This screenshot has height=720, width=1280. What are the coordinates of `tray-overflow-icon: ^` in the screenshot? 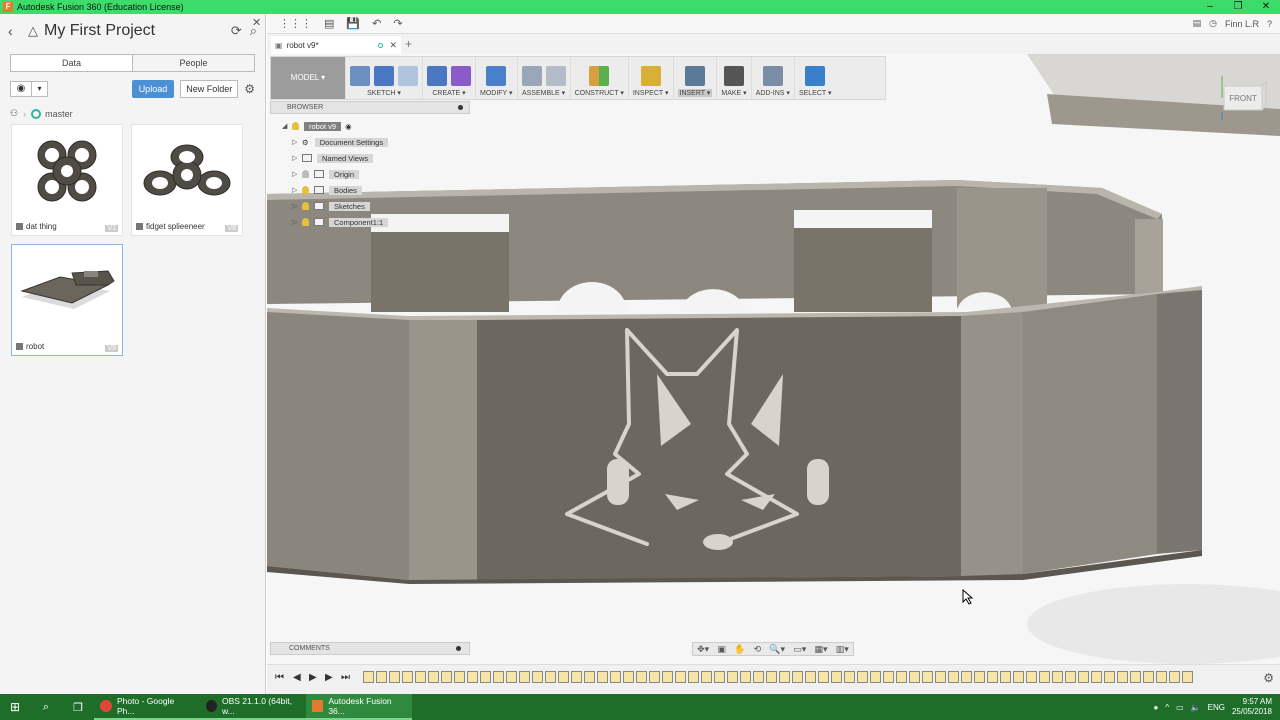 It's located at (1167, 707).